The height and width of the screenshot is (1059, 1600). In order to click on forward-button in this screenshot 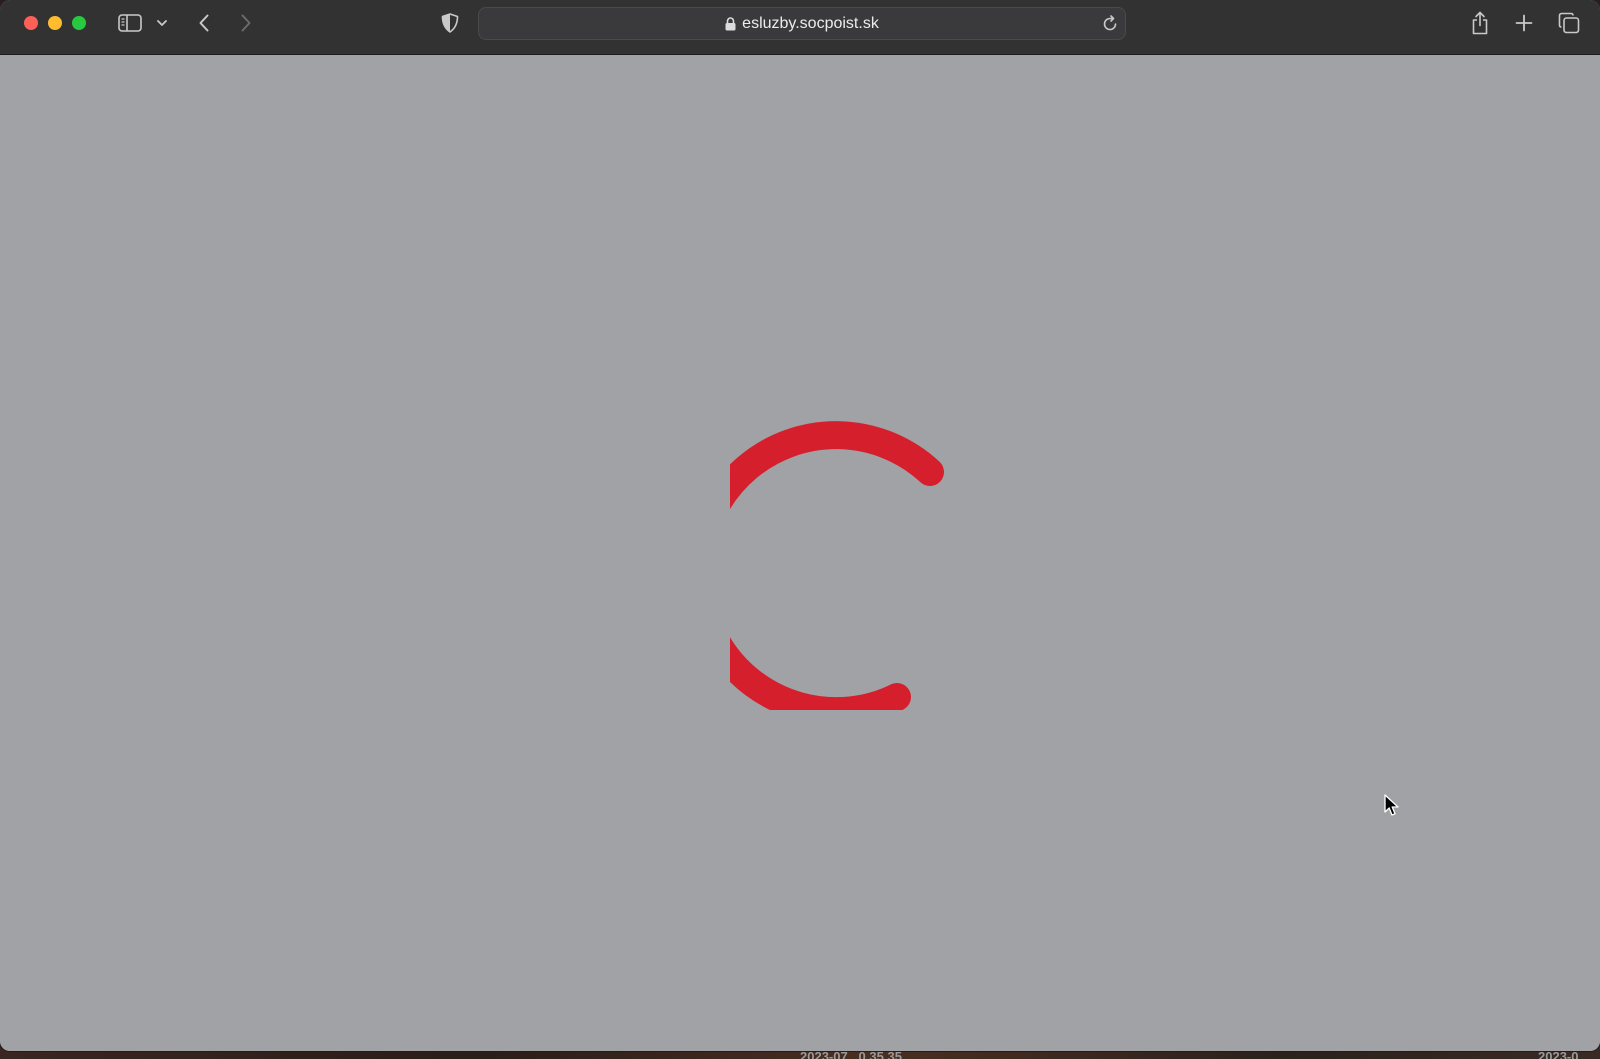, I will do `click(246, 23)`.